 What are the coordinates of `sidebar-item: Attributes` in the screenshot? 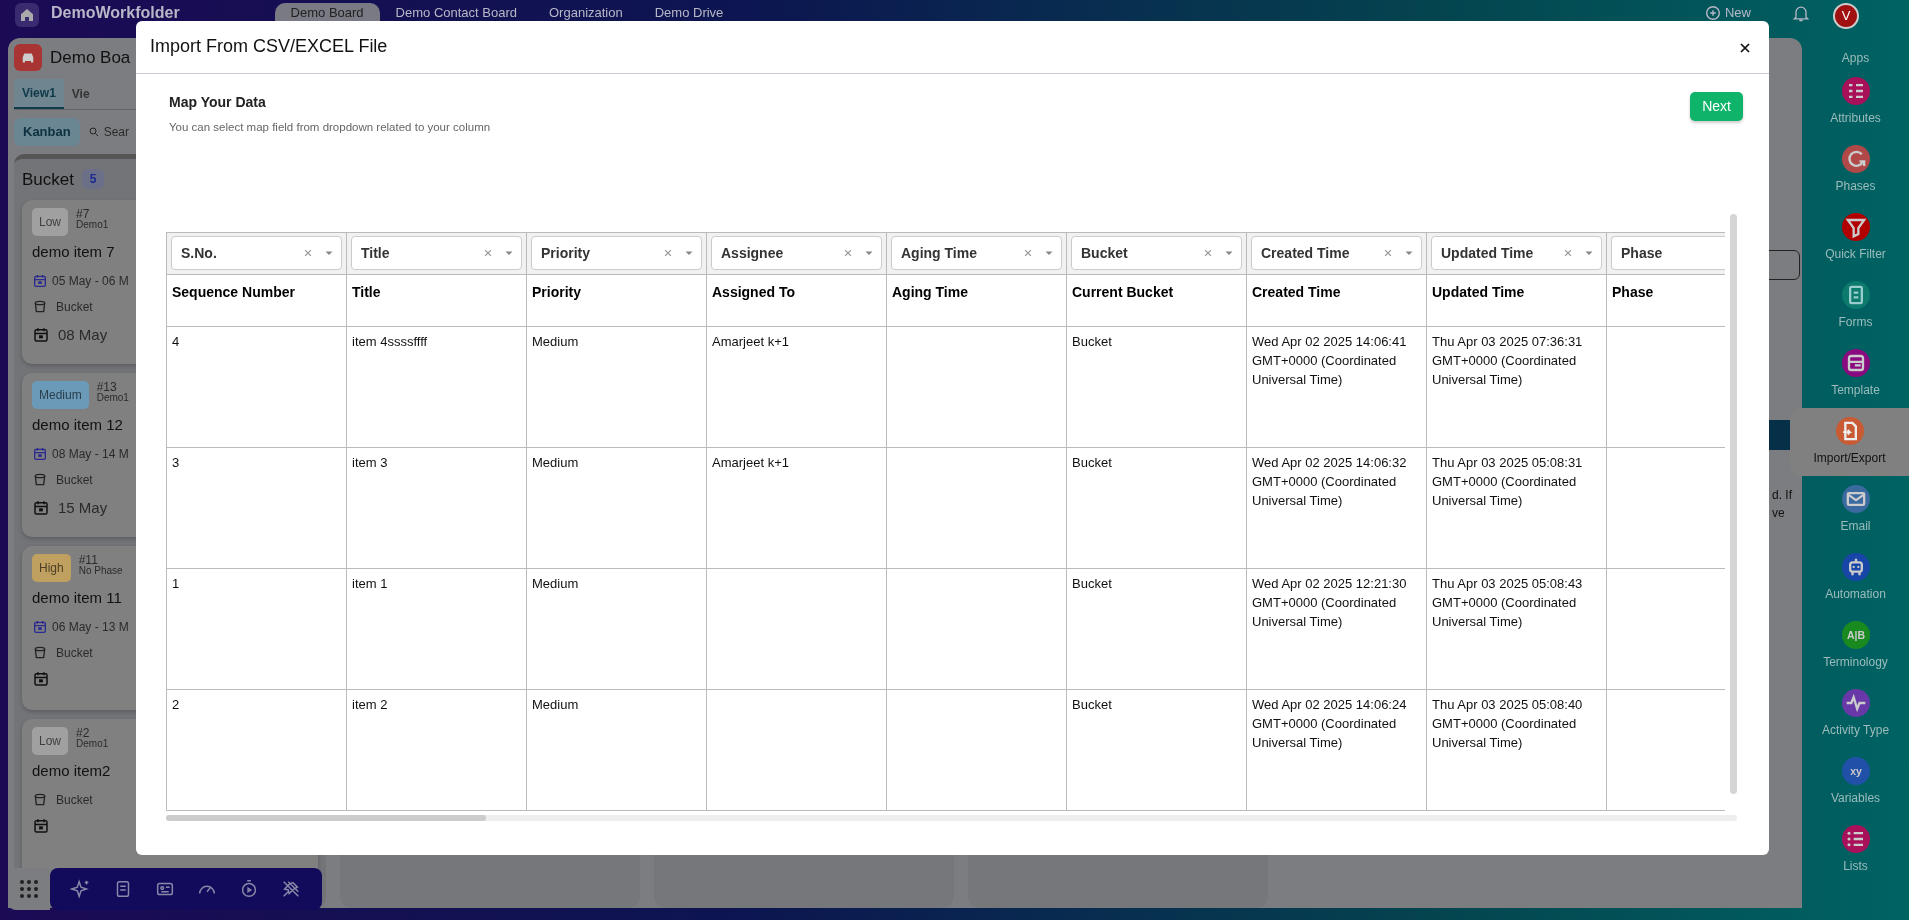 It's located at (1855, 102).